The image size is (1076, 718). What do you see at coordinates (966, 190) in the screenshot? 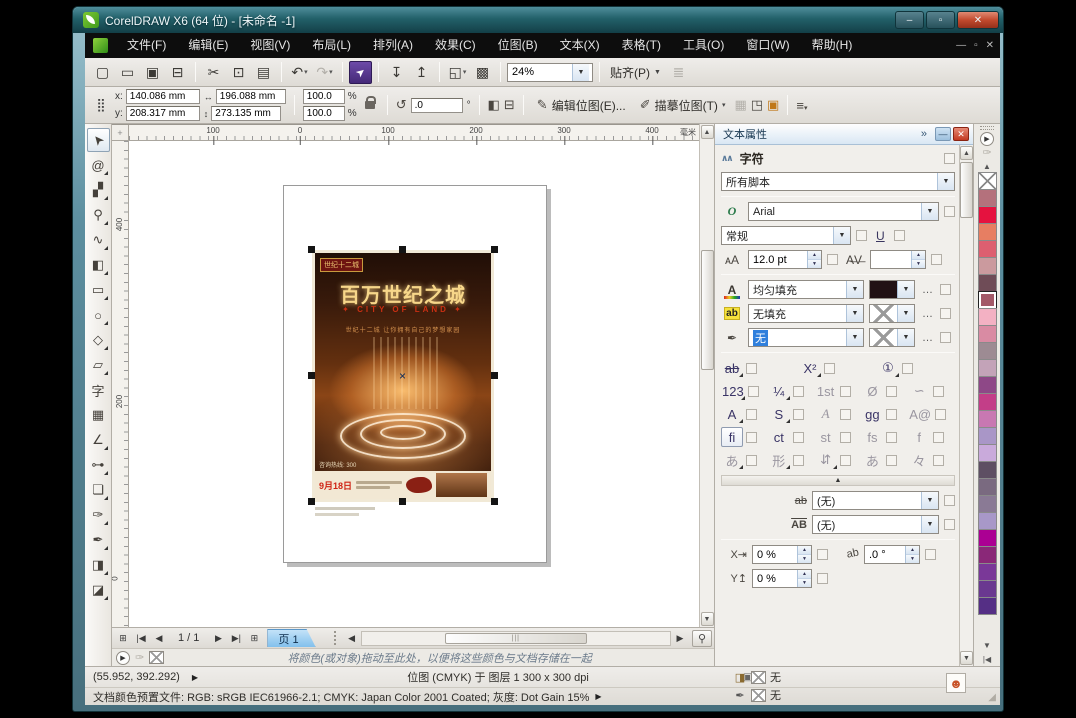
I see `docker-scroll-thumb` at bounding box center [966, 190].